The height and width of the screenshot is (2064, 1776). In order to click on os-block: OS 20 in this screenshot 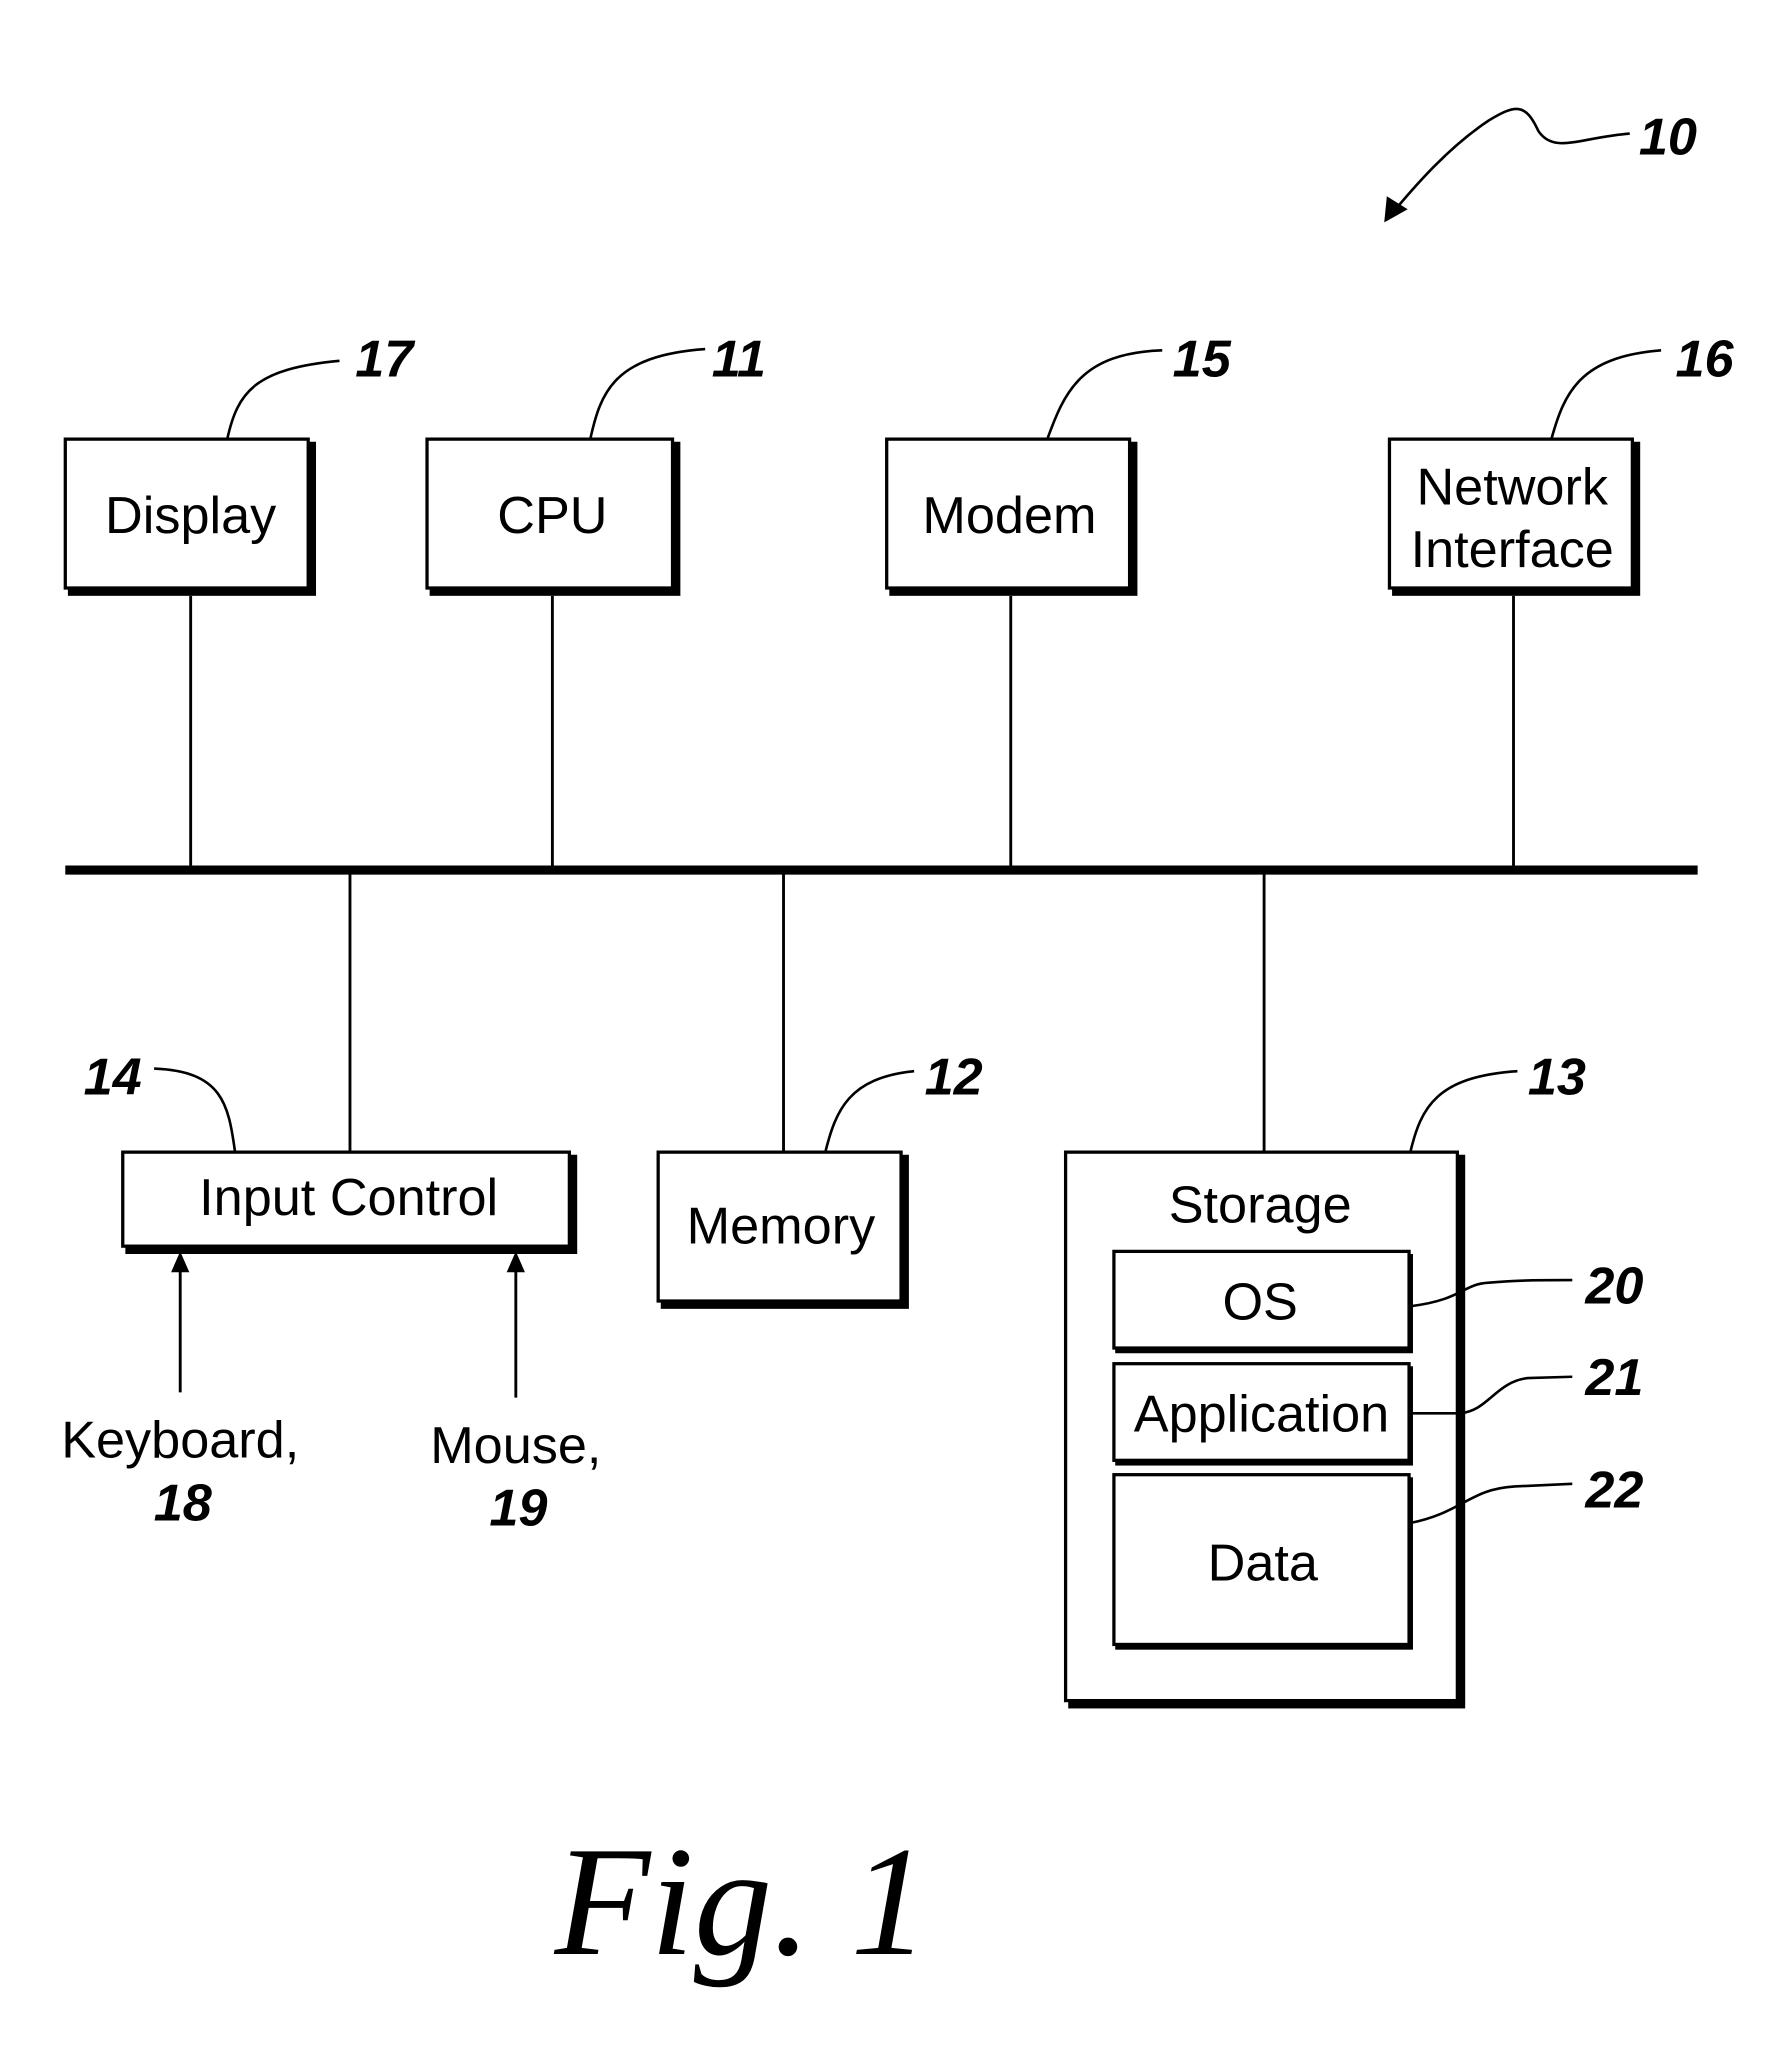, I will do `click(1377, 1301)`.